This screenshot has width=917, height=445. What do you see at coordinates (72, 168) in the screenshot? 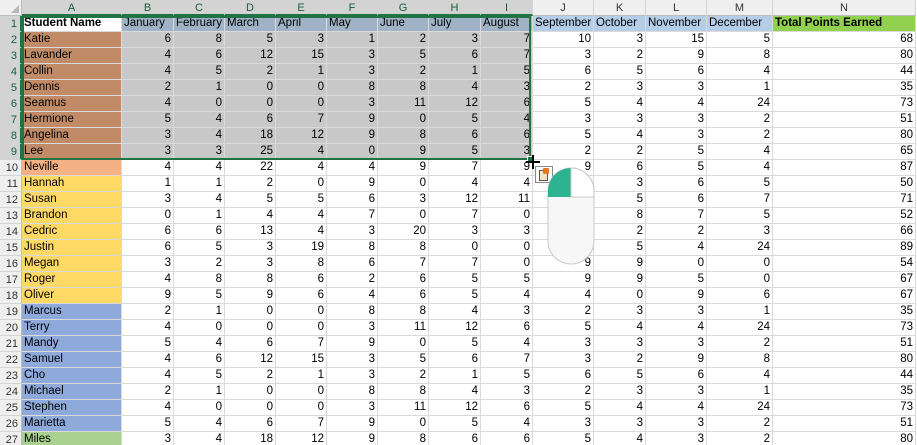
I see `table-cell: Neville` at bounding box center [72, 168].